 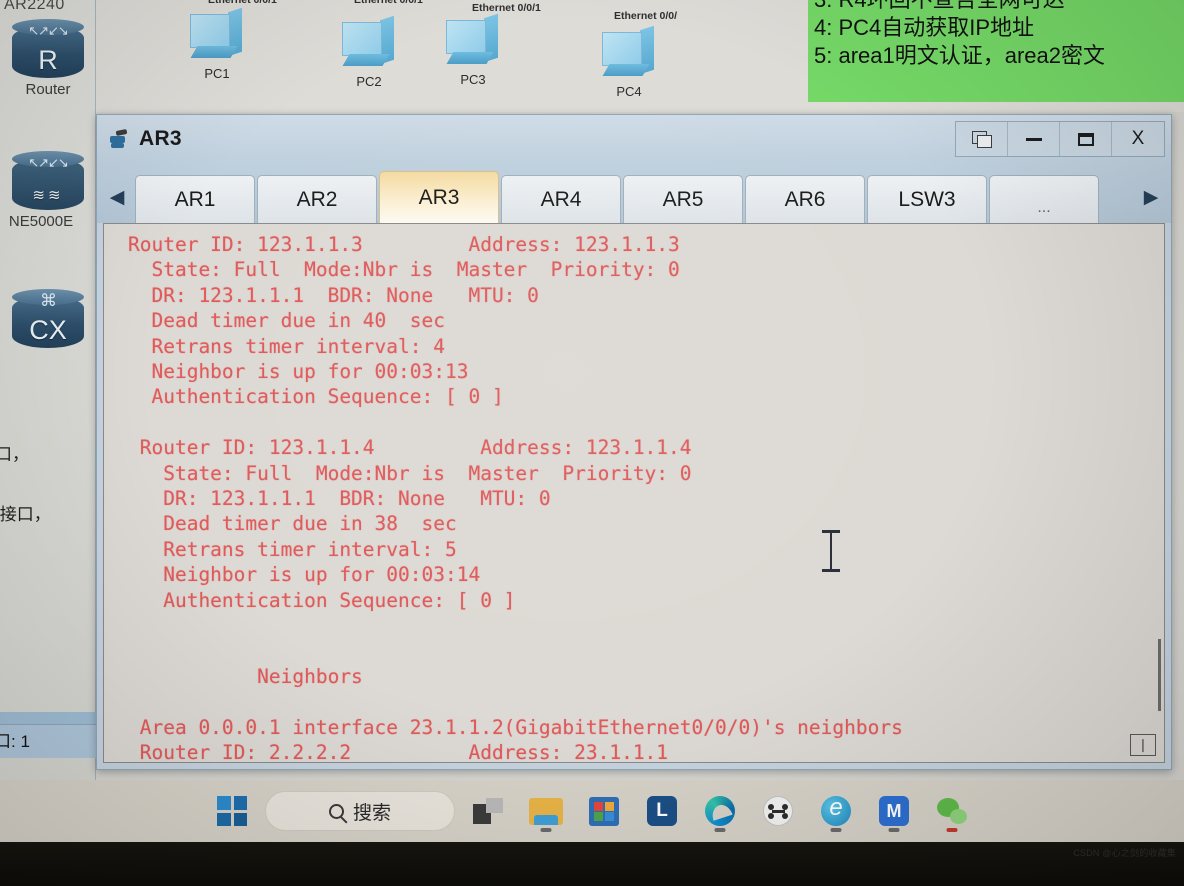 What do you see at coordinates (48, 195) in the screenshot?
I see `ne5000e-glyph: ≋≋` at bounding box center [48, 195].